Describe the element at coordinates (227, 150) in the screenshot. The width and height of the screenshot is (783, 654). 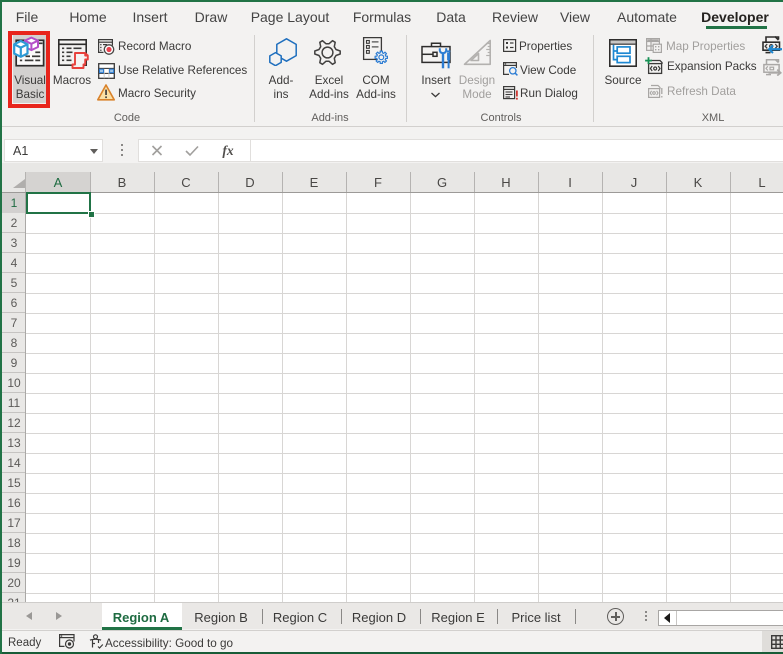
I see `svg-text: fx` at that location.